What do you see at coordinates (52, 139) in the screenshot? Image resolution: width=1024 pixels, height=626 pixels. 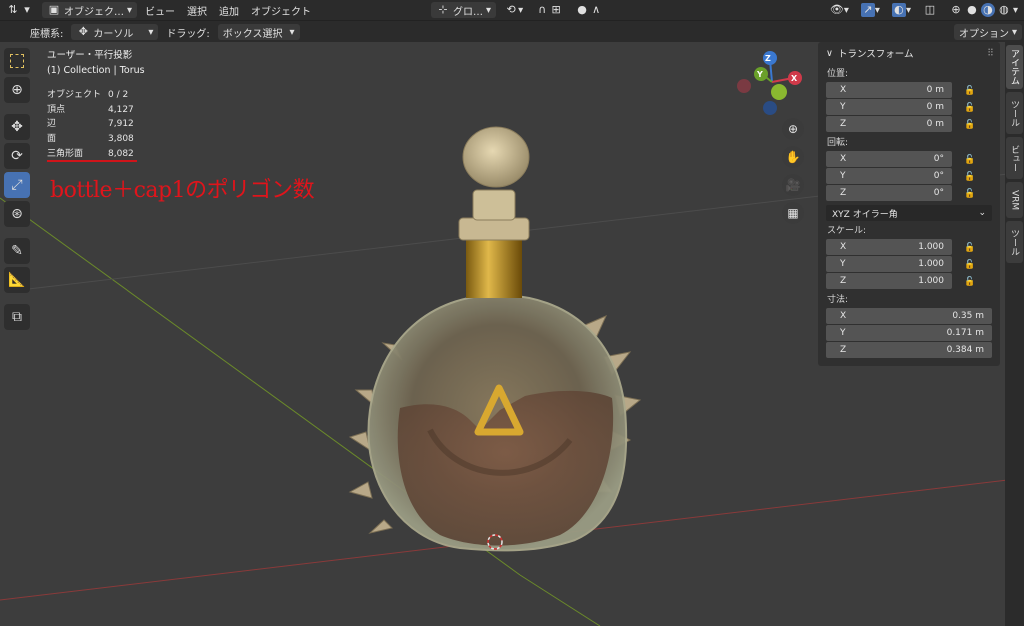 I see `stat-label: 面` at bounding box center [52, 139].